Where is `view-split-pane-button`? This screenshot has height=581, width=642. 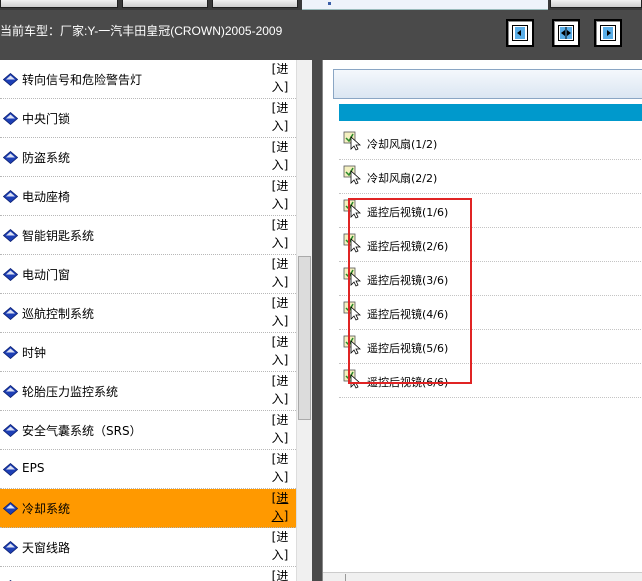
view-split-pane-button is located at coordinates (566, 33).